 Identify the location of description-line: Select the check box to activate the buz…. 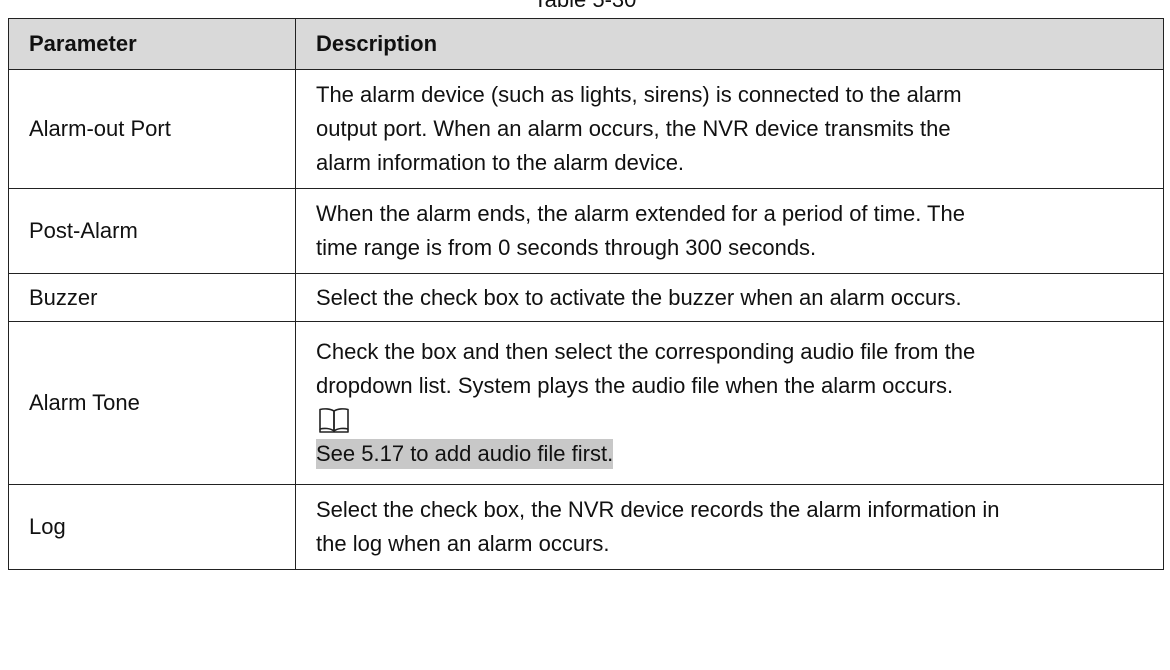
(639, 297).